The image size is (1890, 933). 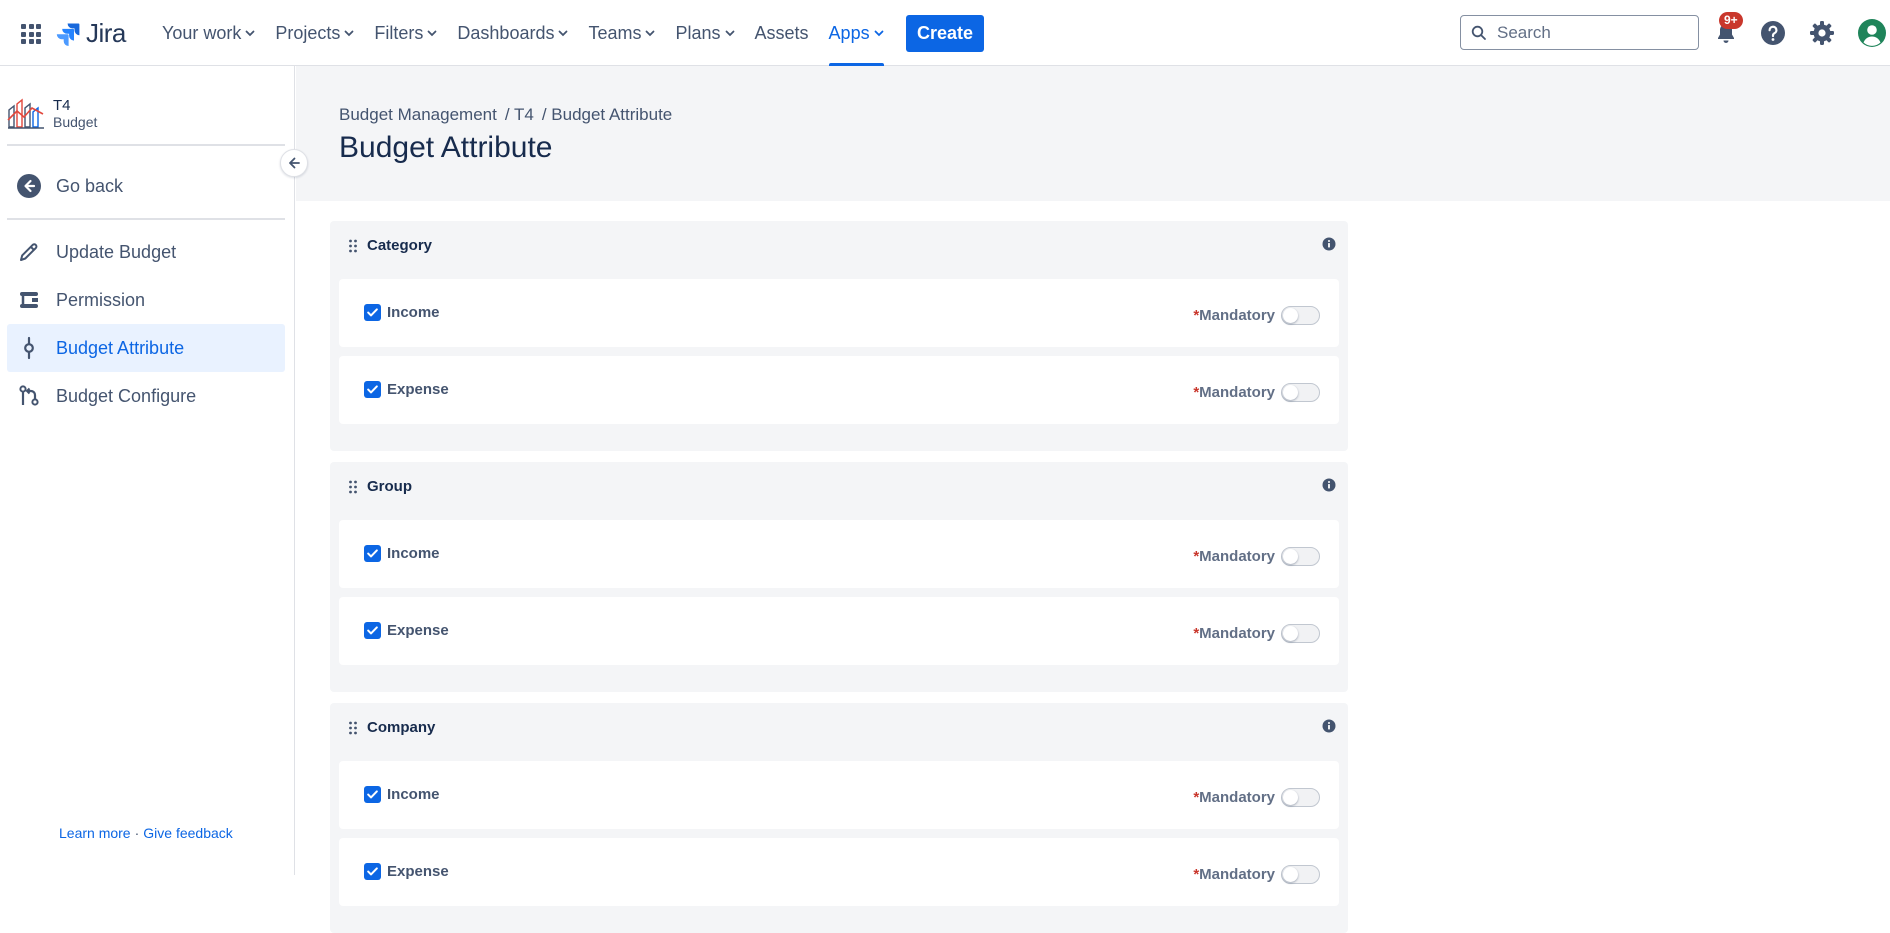 What do you see at coordinates (839, 487) in the screenshot?
I see `panel-header: Group` at bounding box center [839, 487].